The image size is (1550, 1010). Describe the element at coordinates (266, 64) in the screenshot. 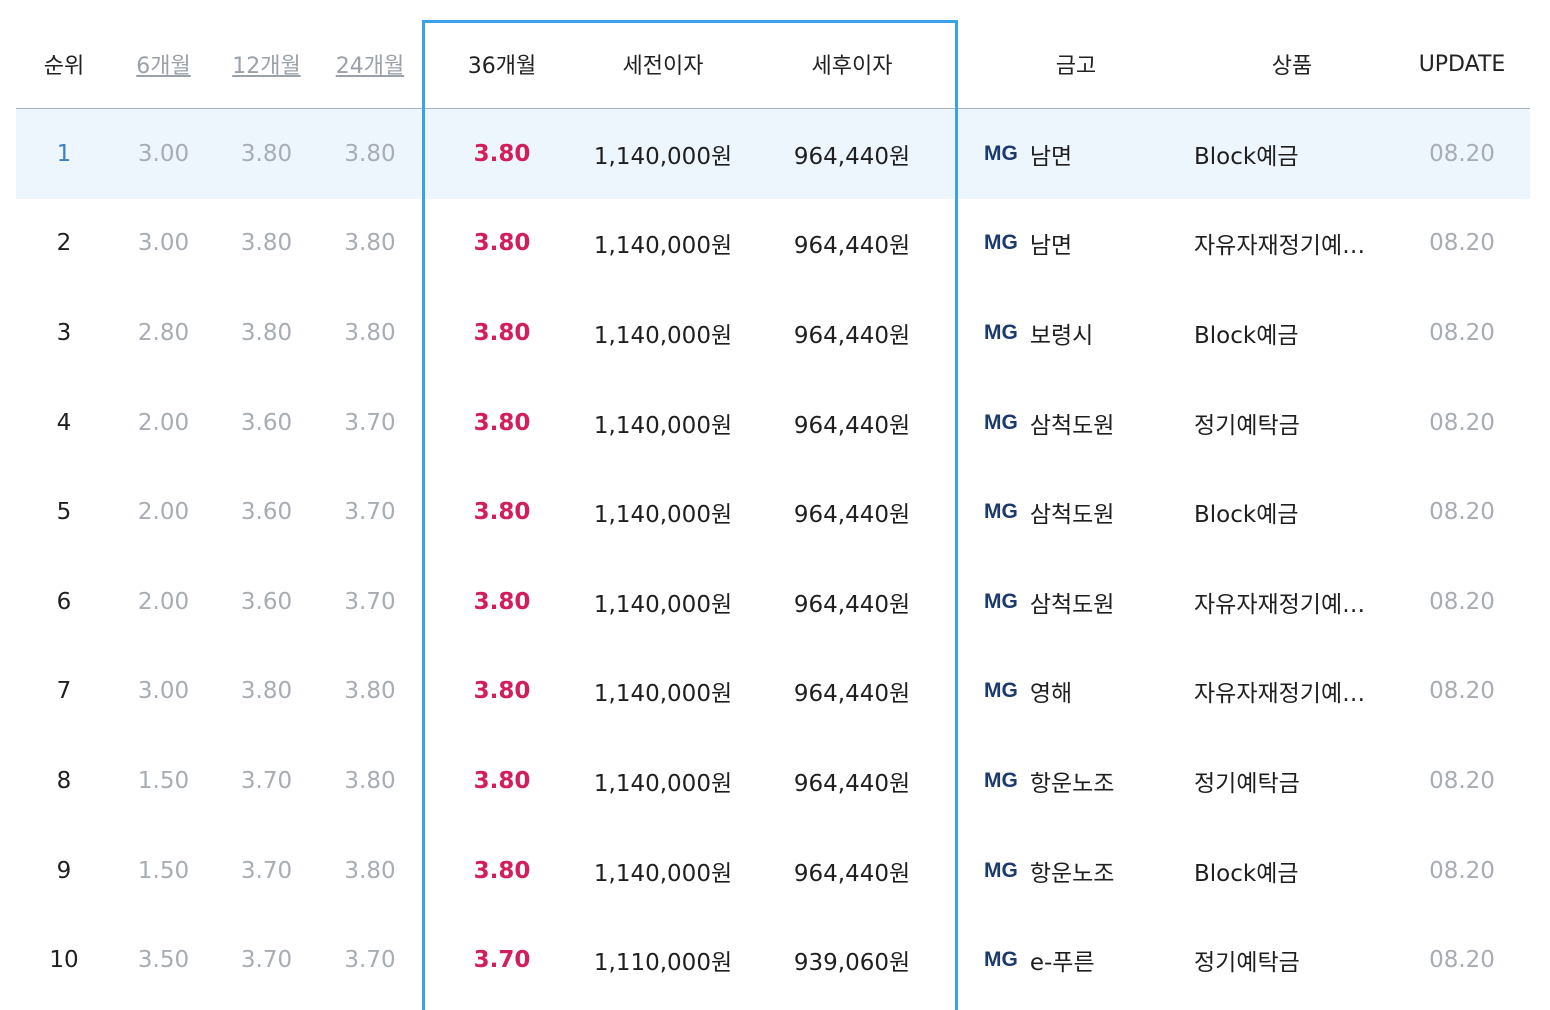

I see `sort-12-months-link: 12개월` at that location.